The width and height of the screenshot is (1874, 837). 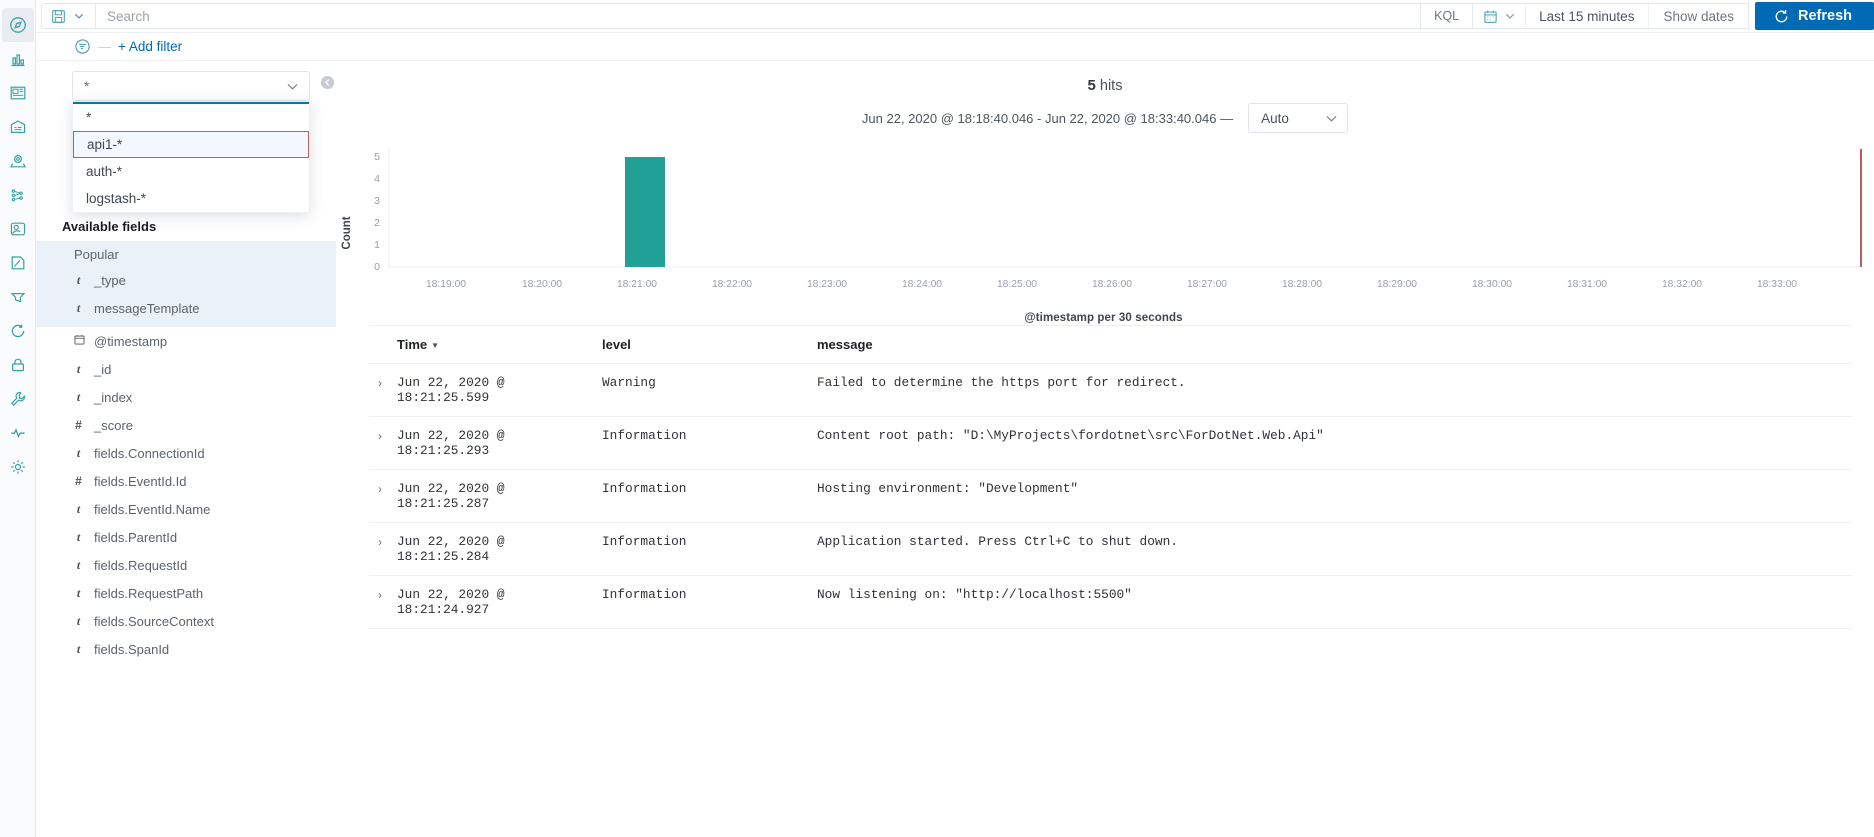 I want to click on ml-icon, so click(x=17, y=195).